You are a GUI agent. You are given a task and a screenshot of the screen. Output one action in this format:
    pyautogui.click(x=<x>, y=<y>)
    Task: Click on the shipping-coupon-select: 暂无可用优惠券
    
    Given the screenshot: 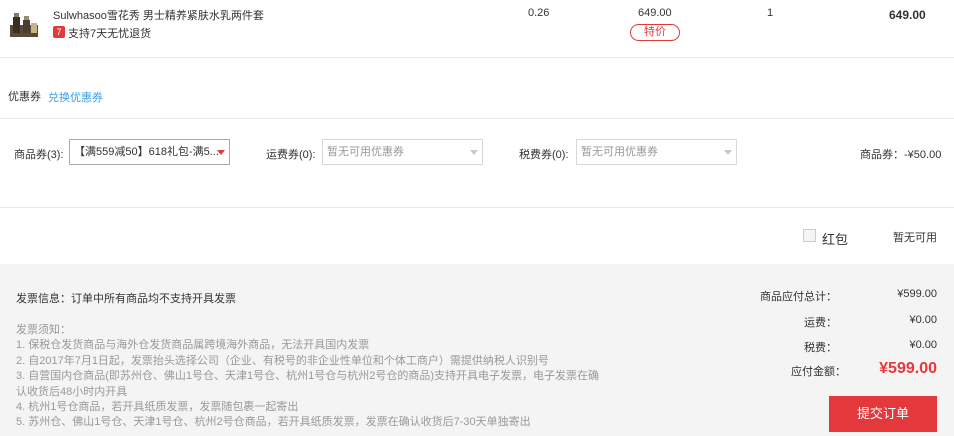 What is the action you would take?
    pyautogui.click(x=402, y=152)
    